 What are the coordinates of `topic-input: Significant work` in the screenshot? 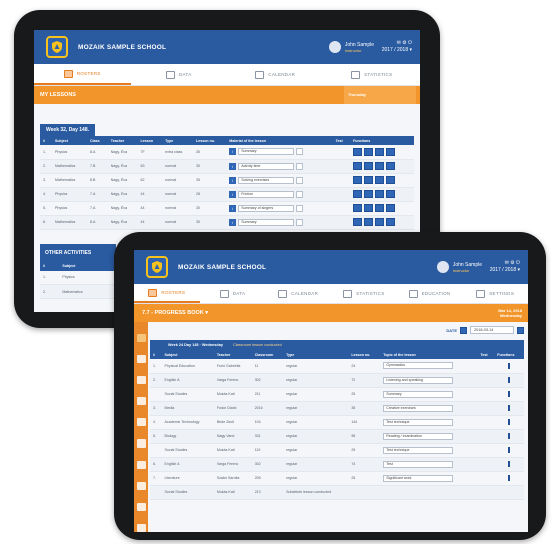 It's located at (418, 478).